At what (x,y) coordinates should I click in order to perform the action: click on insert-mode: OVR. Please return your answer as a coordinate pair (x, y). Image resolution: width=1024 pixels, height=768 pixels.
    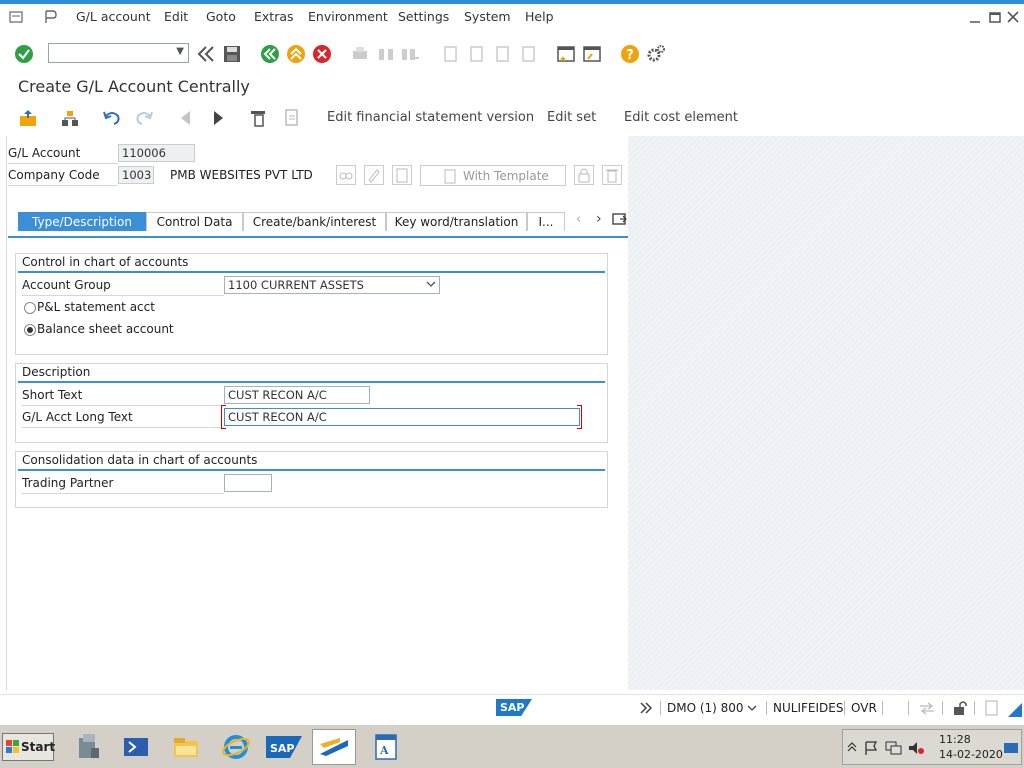
    Looking at the image, I should click on (864, 708).